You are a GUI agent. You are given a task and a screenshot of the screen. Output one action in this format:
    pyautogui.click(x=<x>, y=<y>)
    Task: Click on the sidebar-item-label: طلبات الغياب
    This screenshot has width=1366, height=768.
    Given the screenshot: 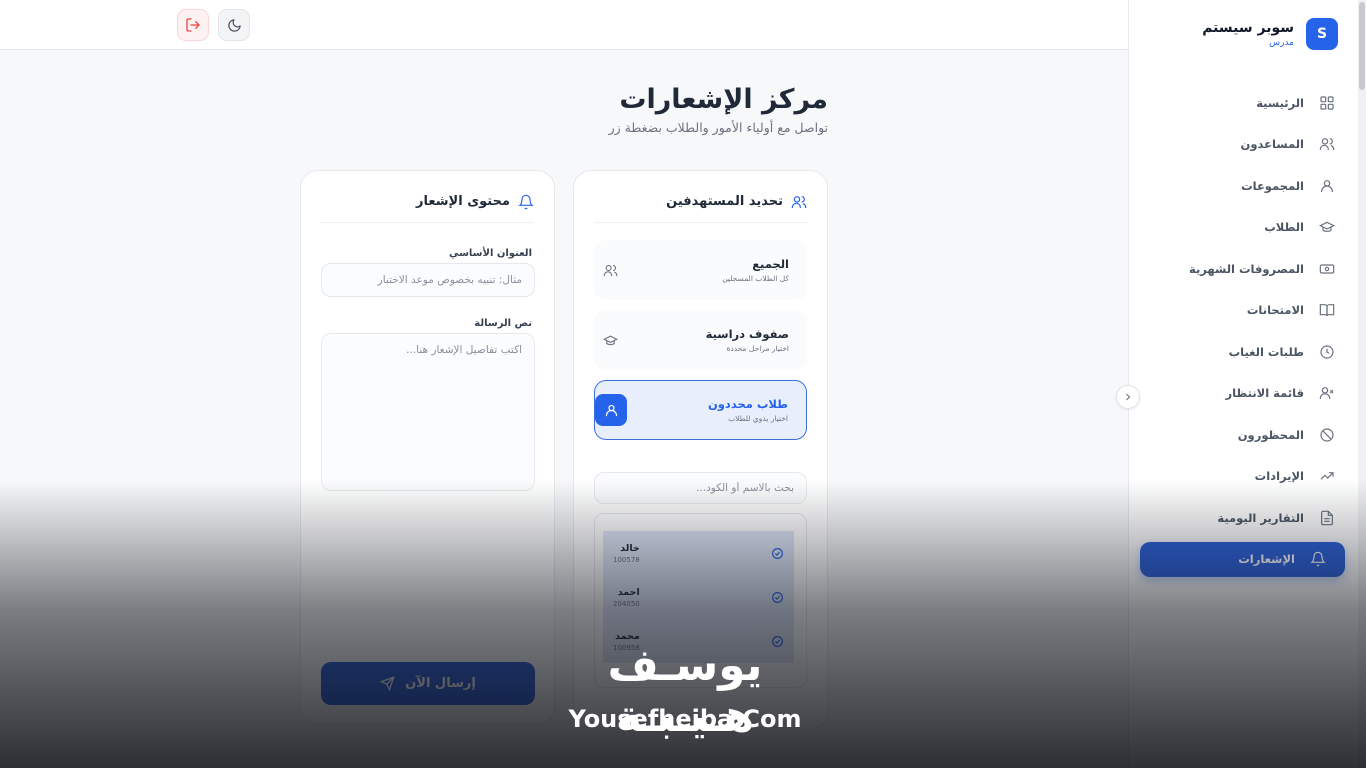 What is the action you would take?
    pyautogui.click(x=1266, y=351)
    